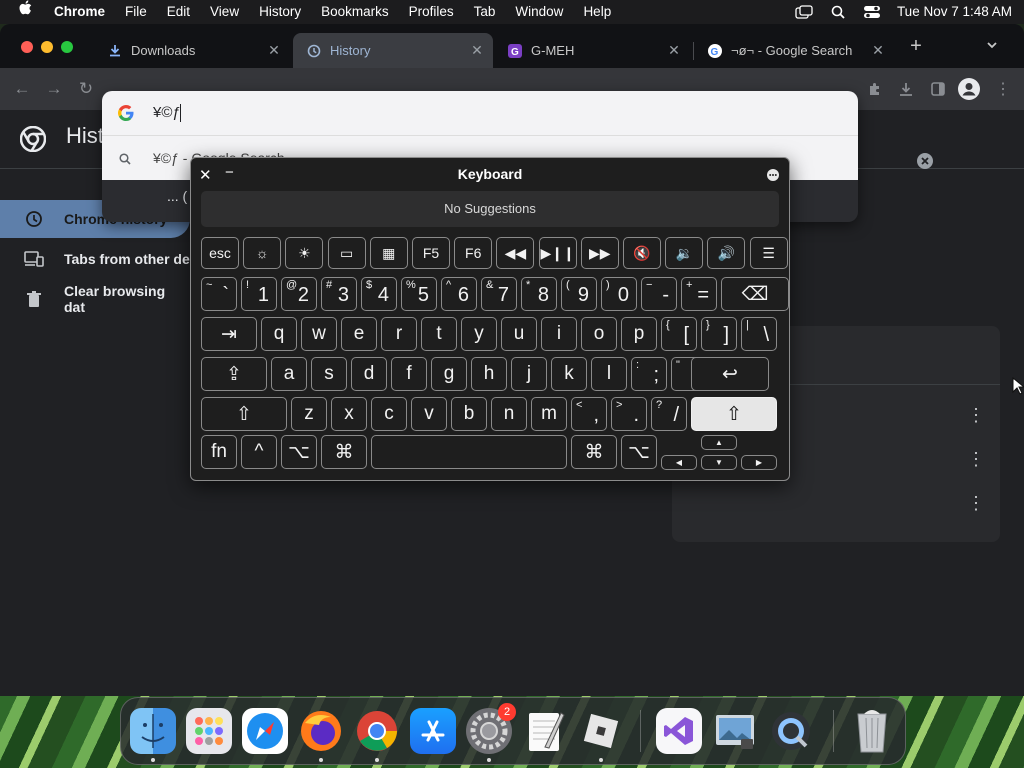 The height and width of the screenshot is (768, 1024). Describe the element at coordinates (22, 89) in the screenshot. I see `back-arrow-icon: ←` at that location.